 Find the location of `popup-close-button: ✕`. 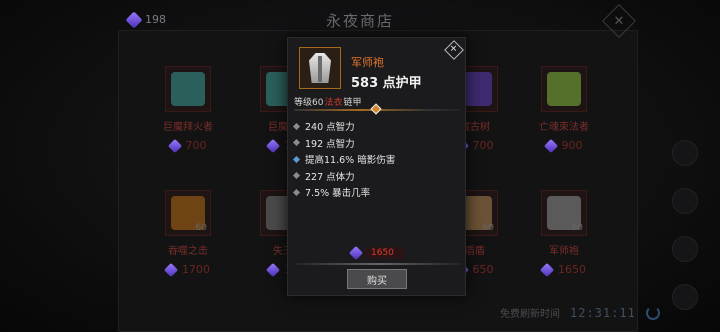

popup-close-button: ✕ is located at coordinates (454, 50).